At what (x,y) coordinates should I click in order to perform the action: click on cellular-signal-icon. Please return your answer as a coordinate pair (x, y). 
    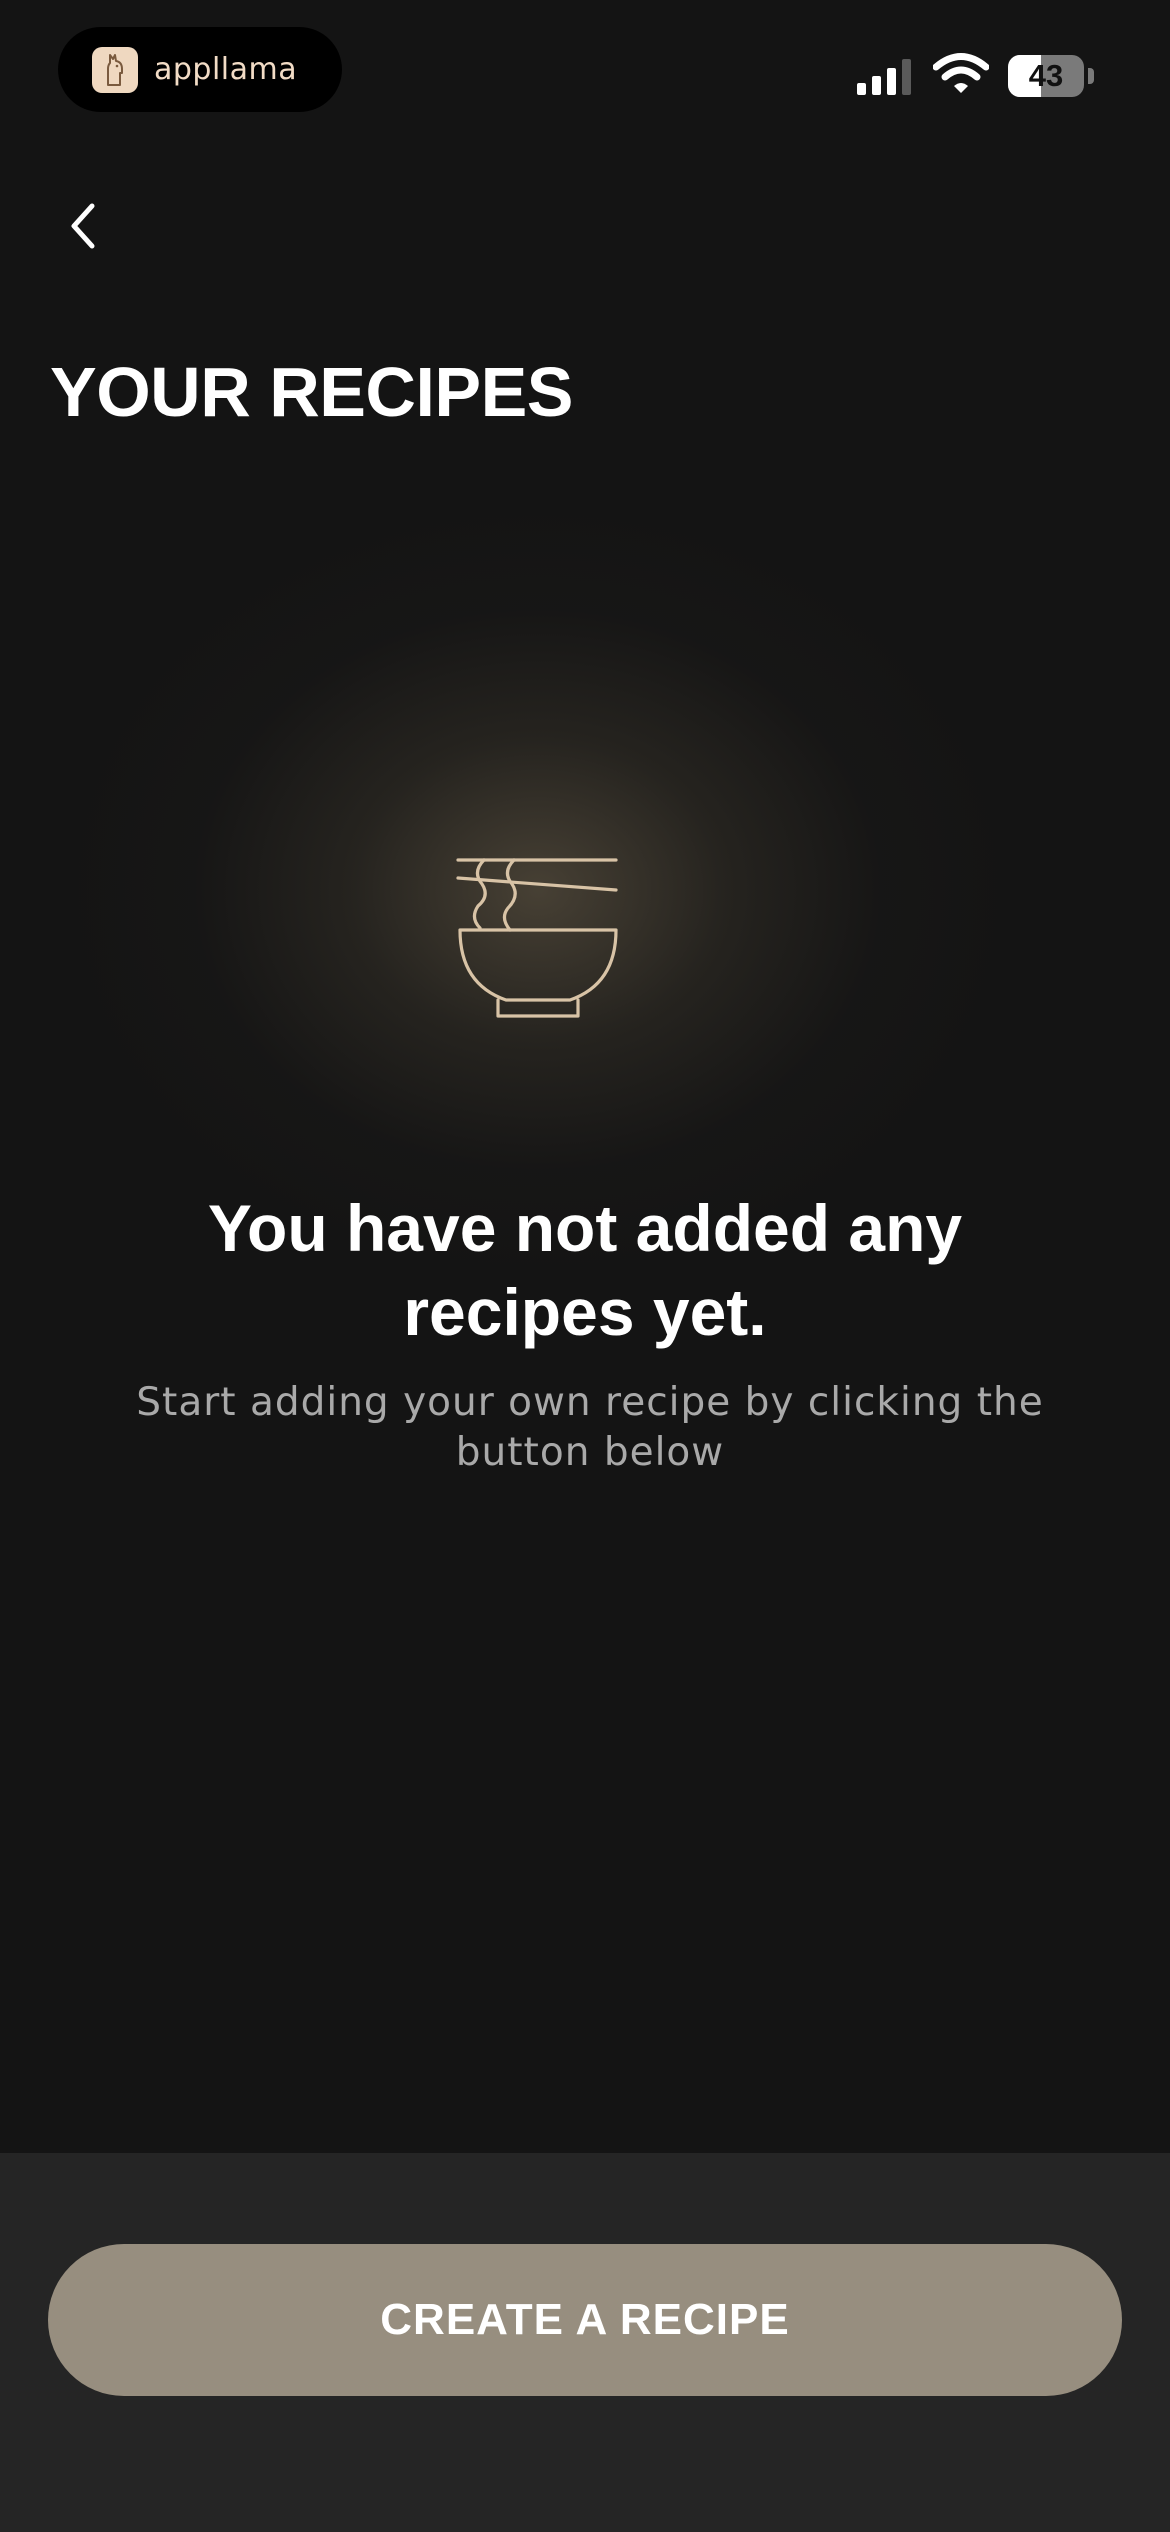
    Looking at the image, I should click on (884, 77).